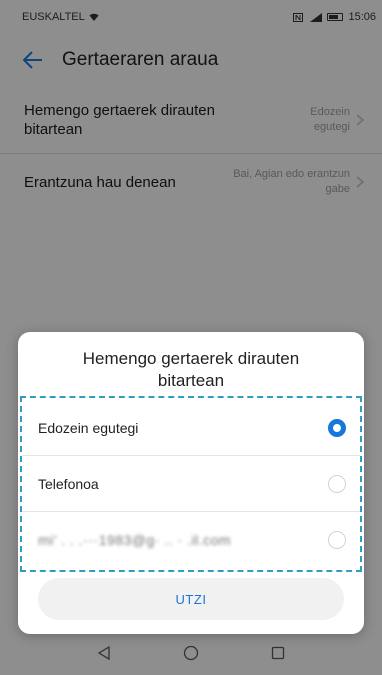 This screenshot has height=675, width=382. I want to click on option-label: Edozein egutegi, so click(88, 427).